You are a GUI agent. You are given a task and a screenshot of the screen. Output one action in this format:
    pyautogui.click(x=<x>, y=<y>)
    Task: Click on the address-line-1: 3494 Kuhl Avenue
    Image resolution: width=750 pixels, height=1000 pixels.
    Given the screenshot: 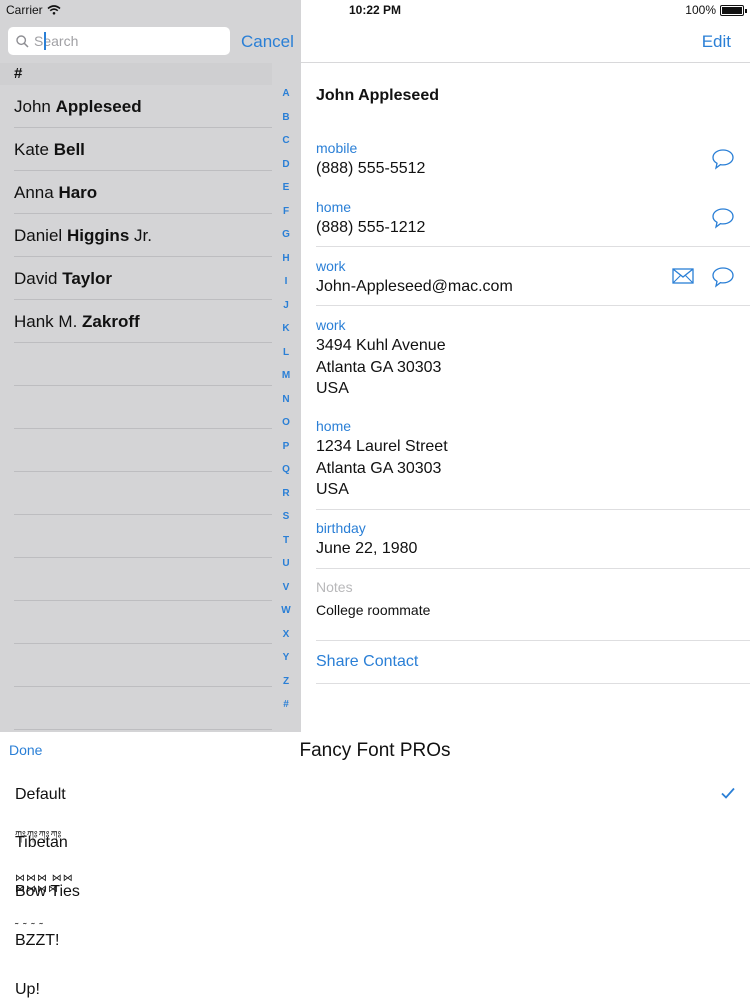 What is the action you would take?
    pyautogui.click(x=381, y=345)
    